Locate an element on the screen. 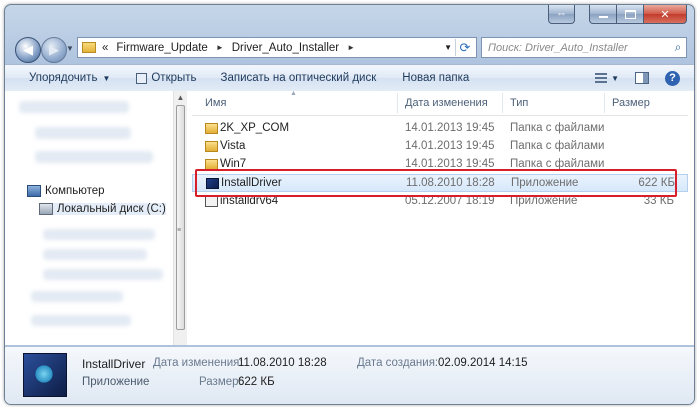 This screenshot has width=697, height=407. file-row: Vista 14.01.2013 19:45 Папка с файлами is located at coordinates (440, 147).